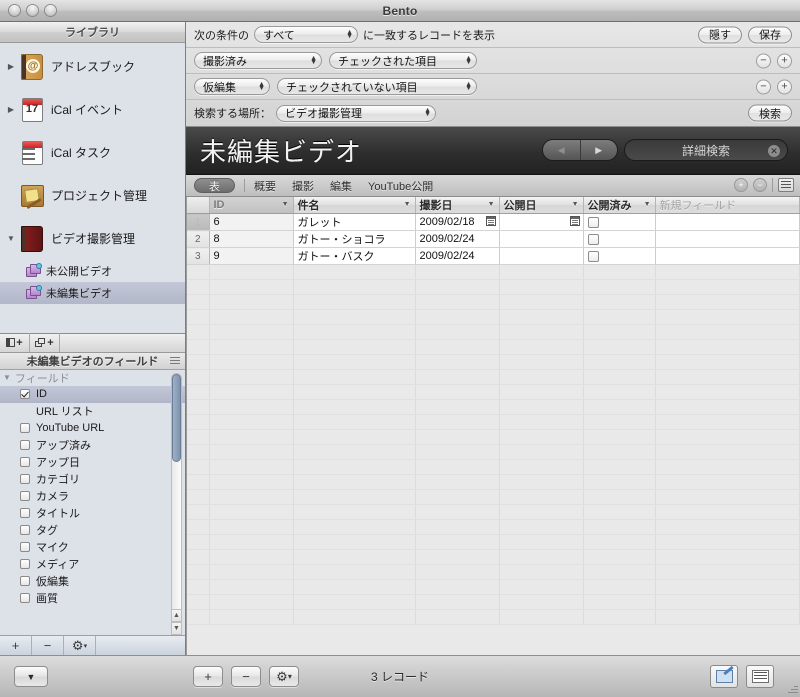  I want to click on column-header-published: 公開済み ▼, so click(619, 205).